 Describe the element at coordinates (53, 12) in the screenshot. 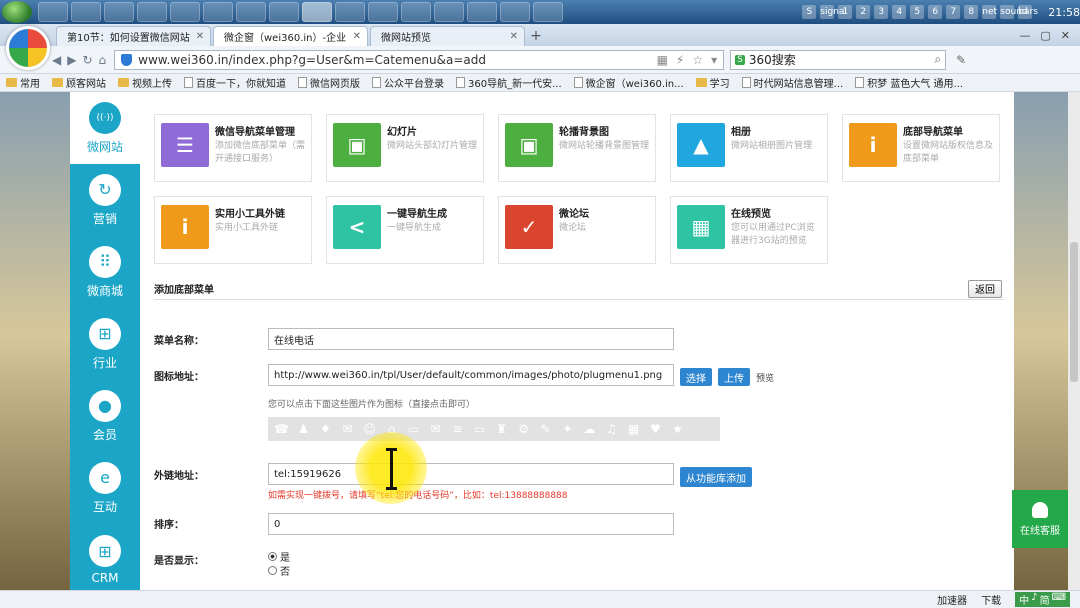

I see `media-taskbar-icon` at that location.